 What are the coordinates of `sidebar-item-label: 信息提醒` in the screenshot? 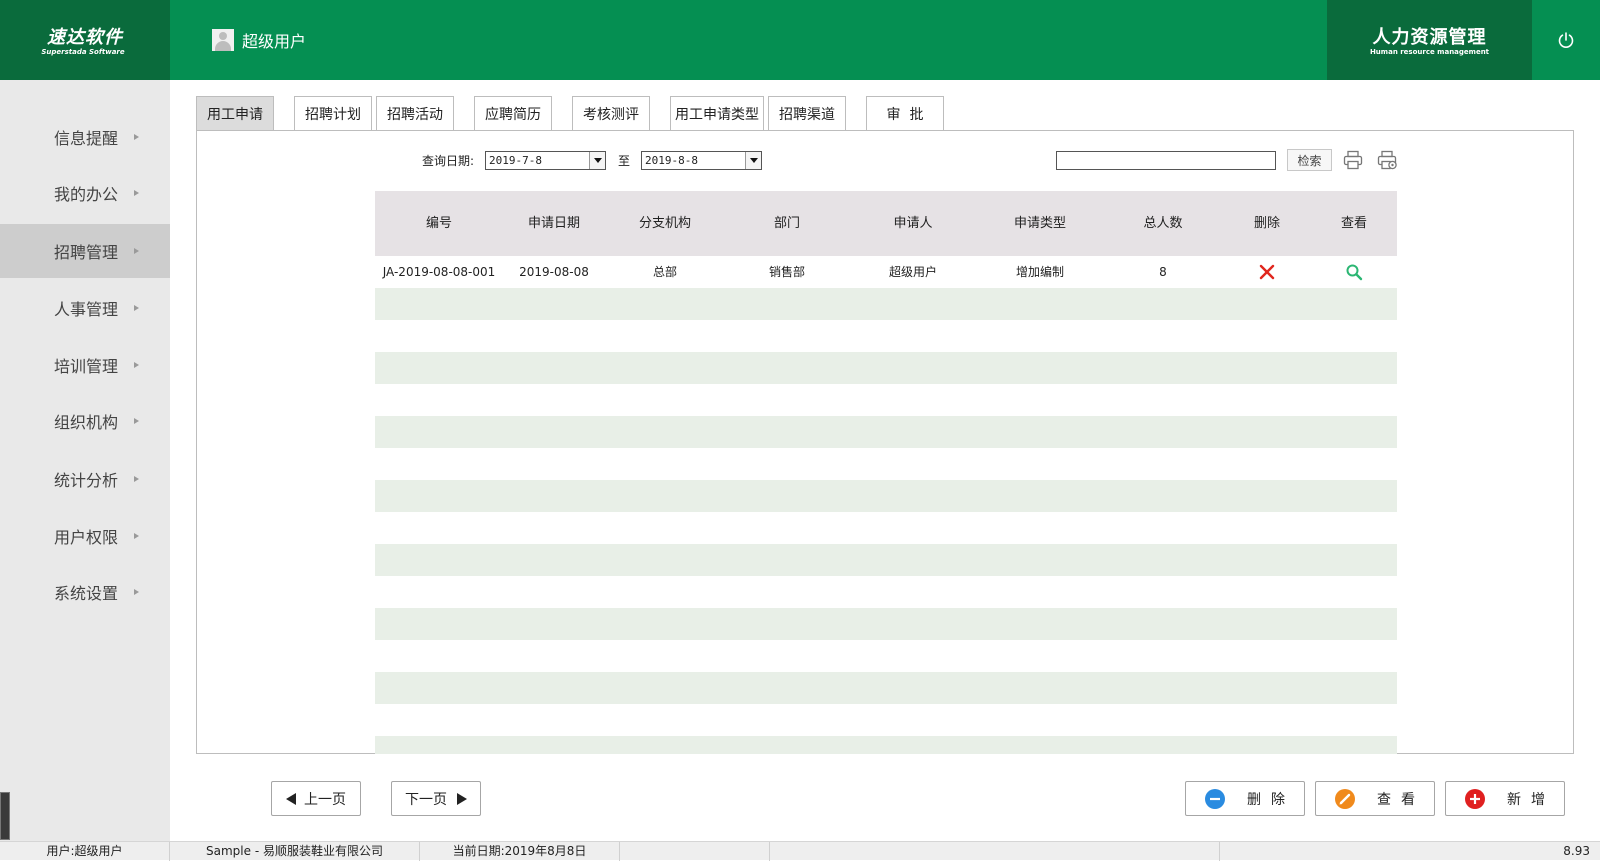 It's located at (86, 138).